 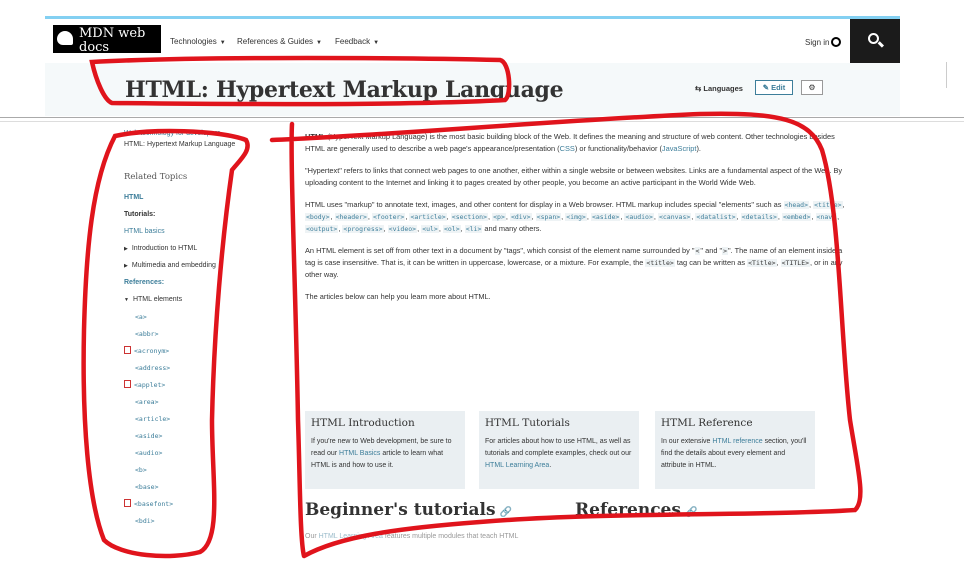 What do you see at coordinates (140, 214) in the screenshot?
I see `sidebar-heading-tutorials: Tutorials:` at bounding box center [140, 214].